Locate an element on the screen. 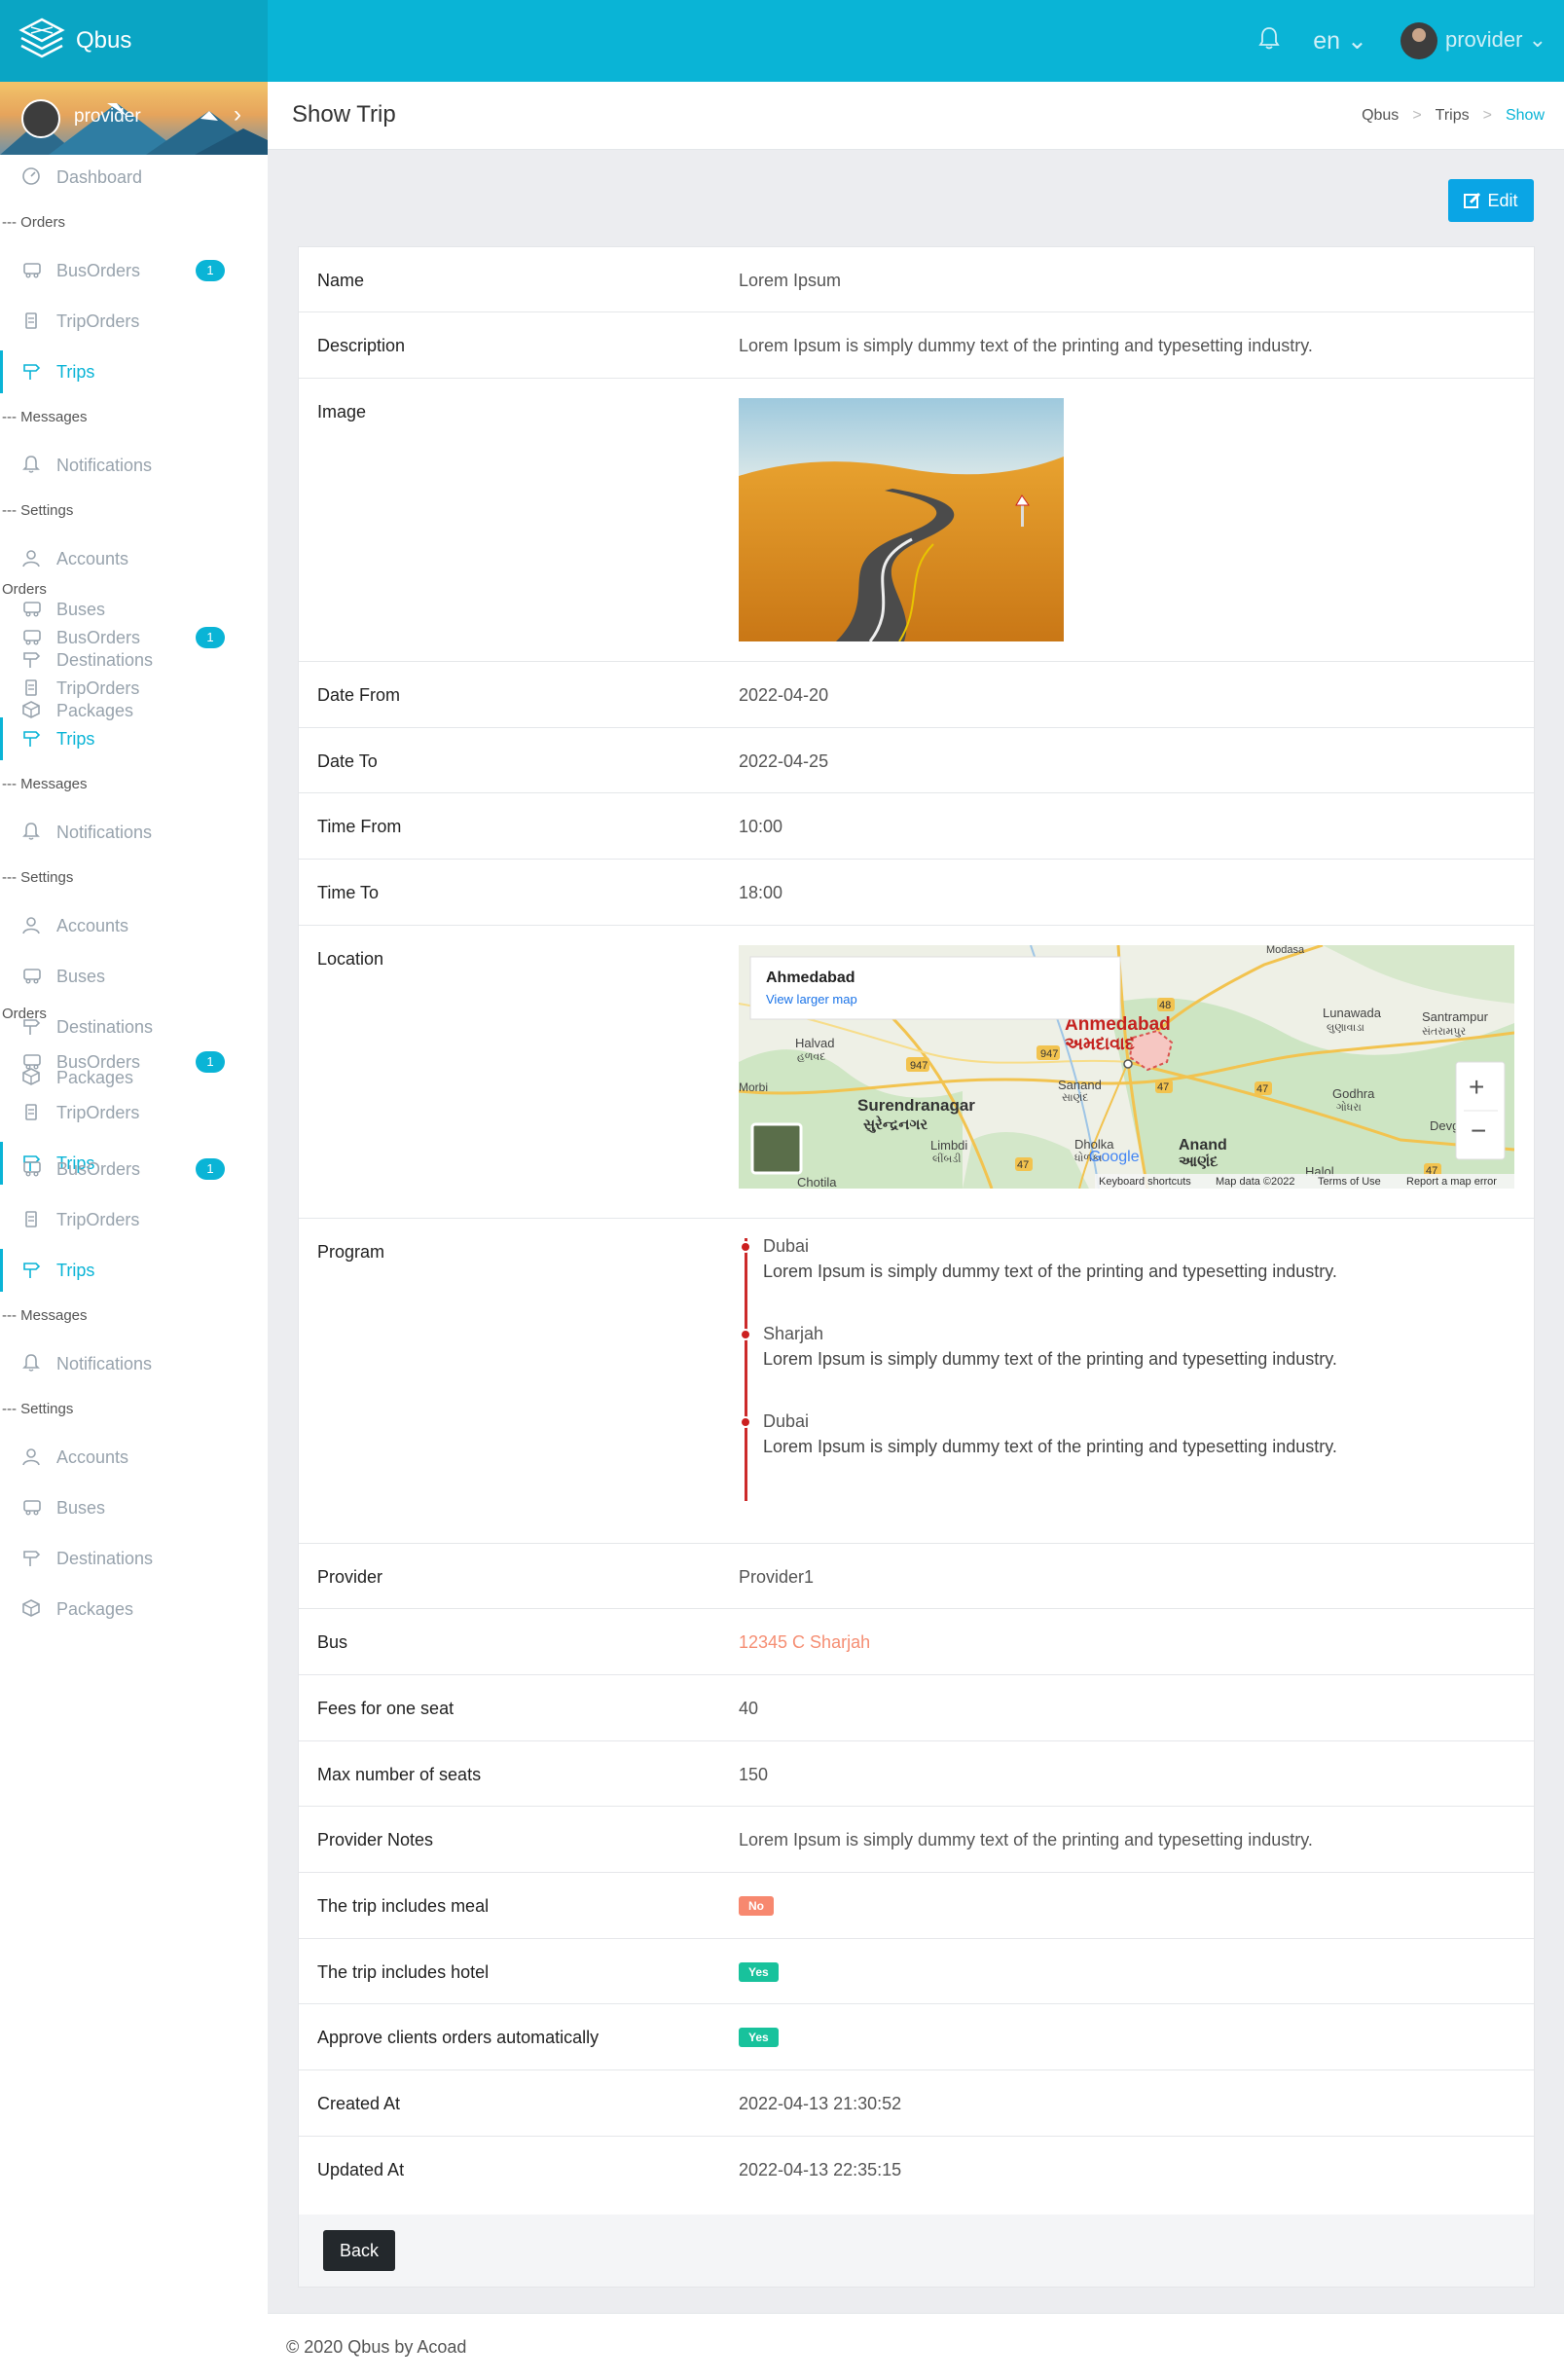  svg-text: આણંદ is located at coordinates (1198, 1161).